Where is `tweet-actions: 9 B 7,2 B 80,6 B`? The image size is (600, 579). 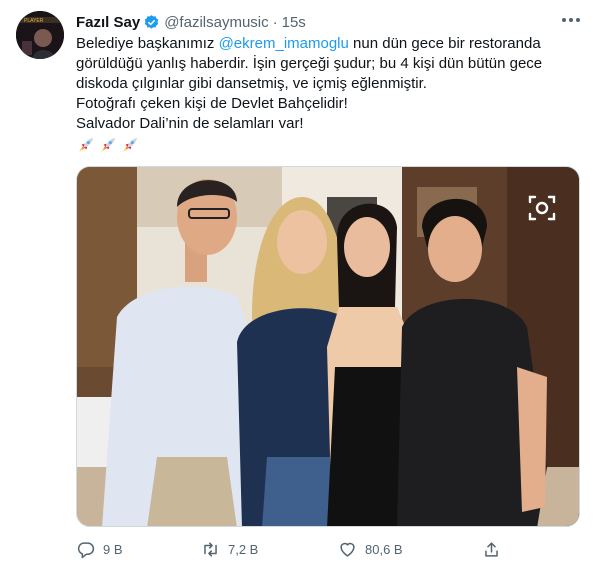
tweet-actions: 9 B 7,2 B 80,6 B is located at coordinates (330, 549).